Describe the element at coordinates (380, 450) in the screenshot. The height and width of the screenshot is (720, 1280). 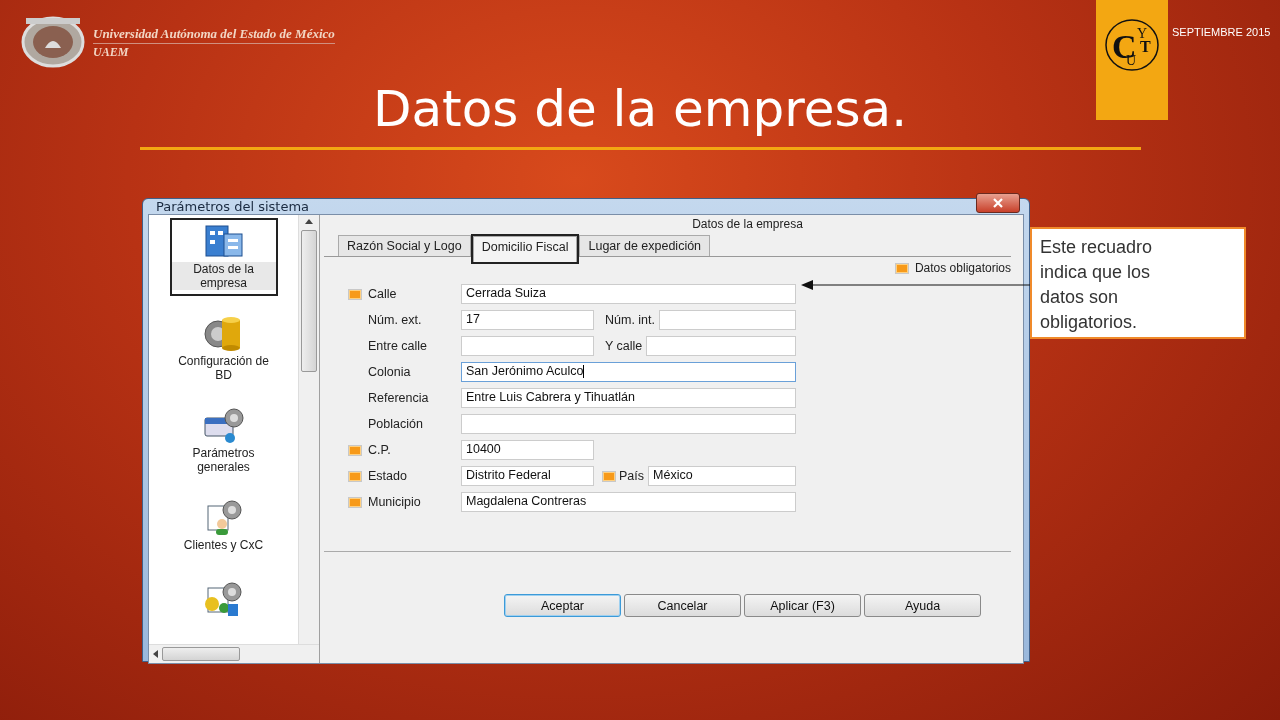
I see `field-label: C.P.` at that location.